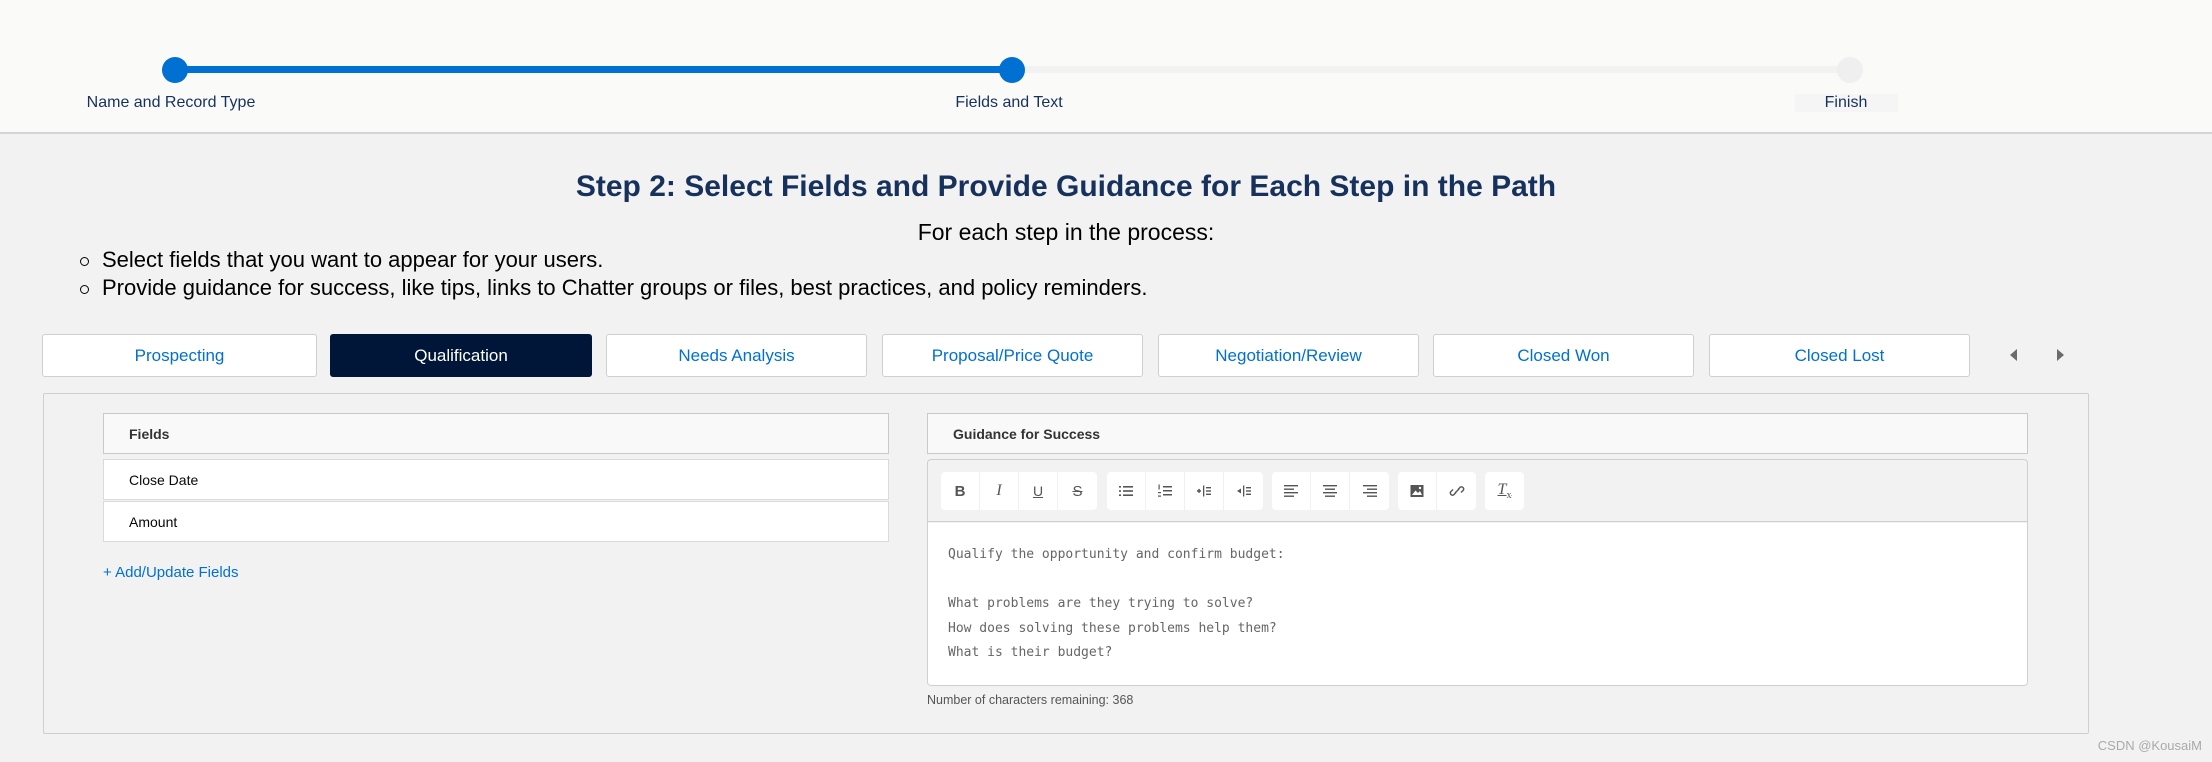 The height and width of the screenshot is (762, 2212). I want to click on indent-icon, so click(1204, 491).